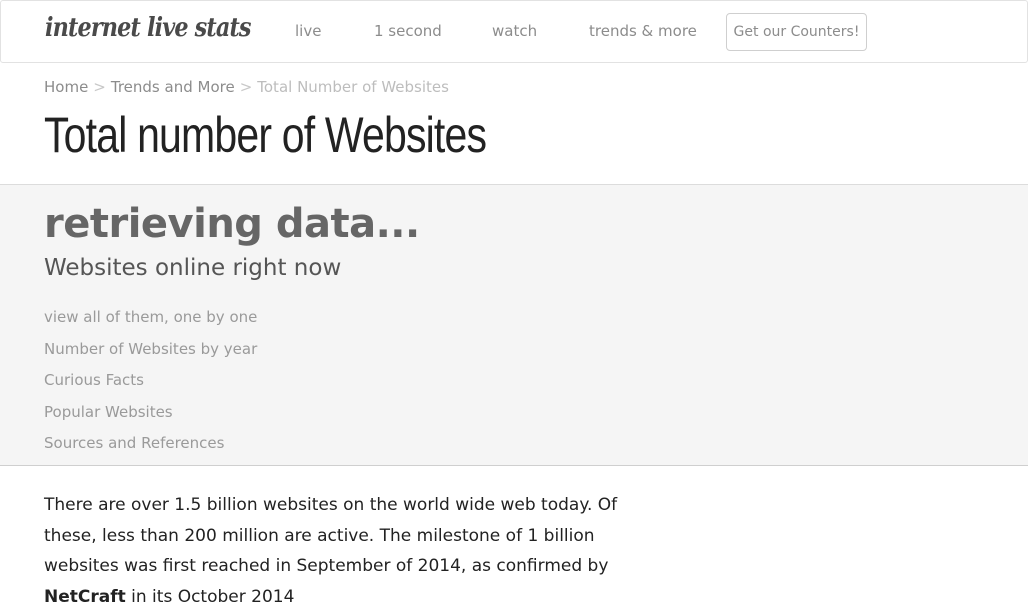 Image resolution: width=1028 pixels, height=612 pixels. I want to click on link-view-all-websites: view all of them, one by one, so click(150, 322).